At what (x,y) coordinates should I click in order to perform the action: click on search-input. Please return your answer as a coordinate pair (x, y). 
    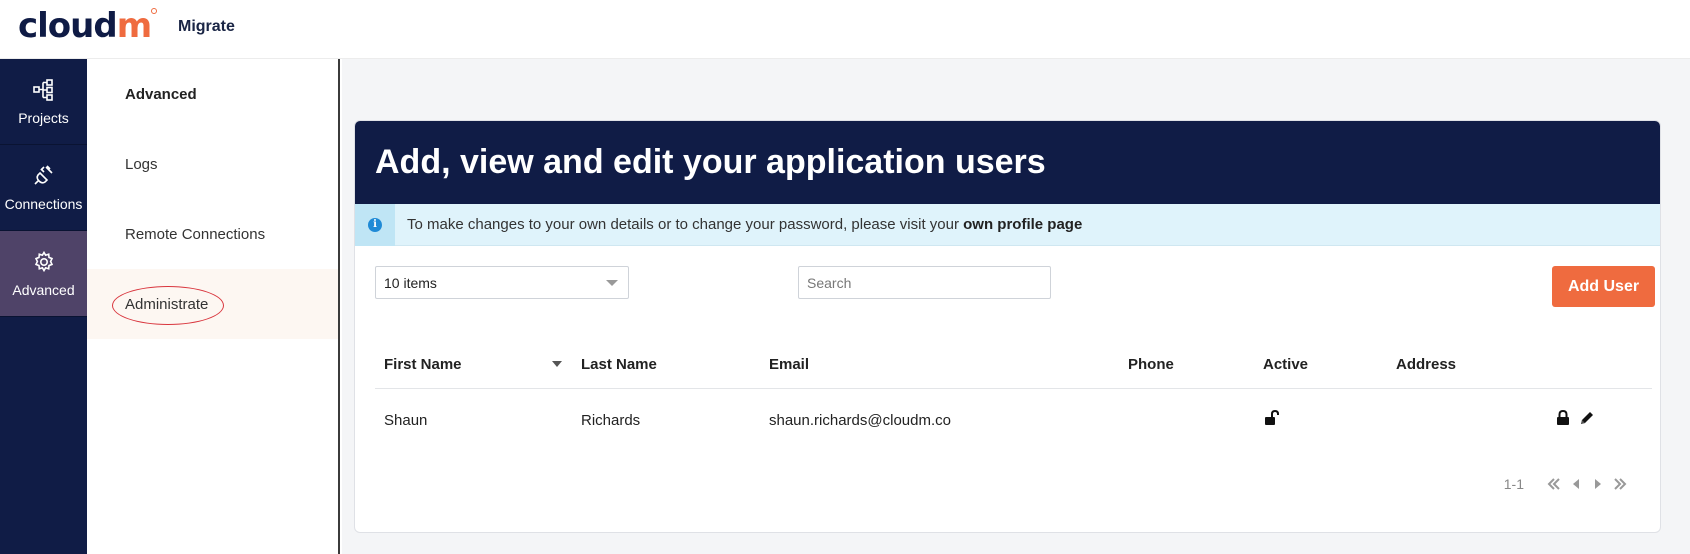
    Looking at the image, I should click on (924, 282).